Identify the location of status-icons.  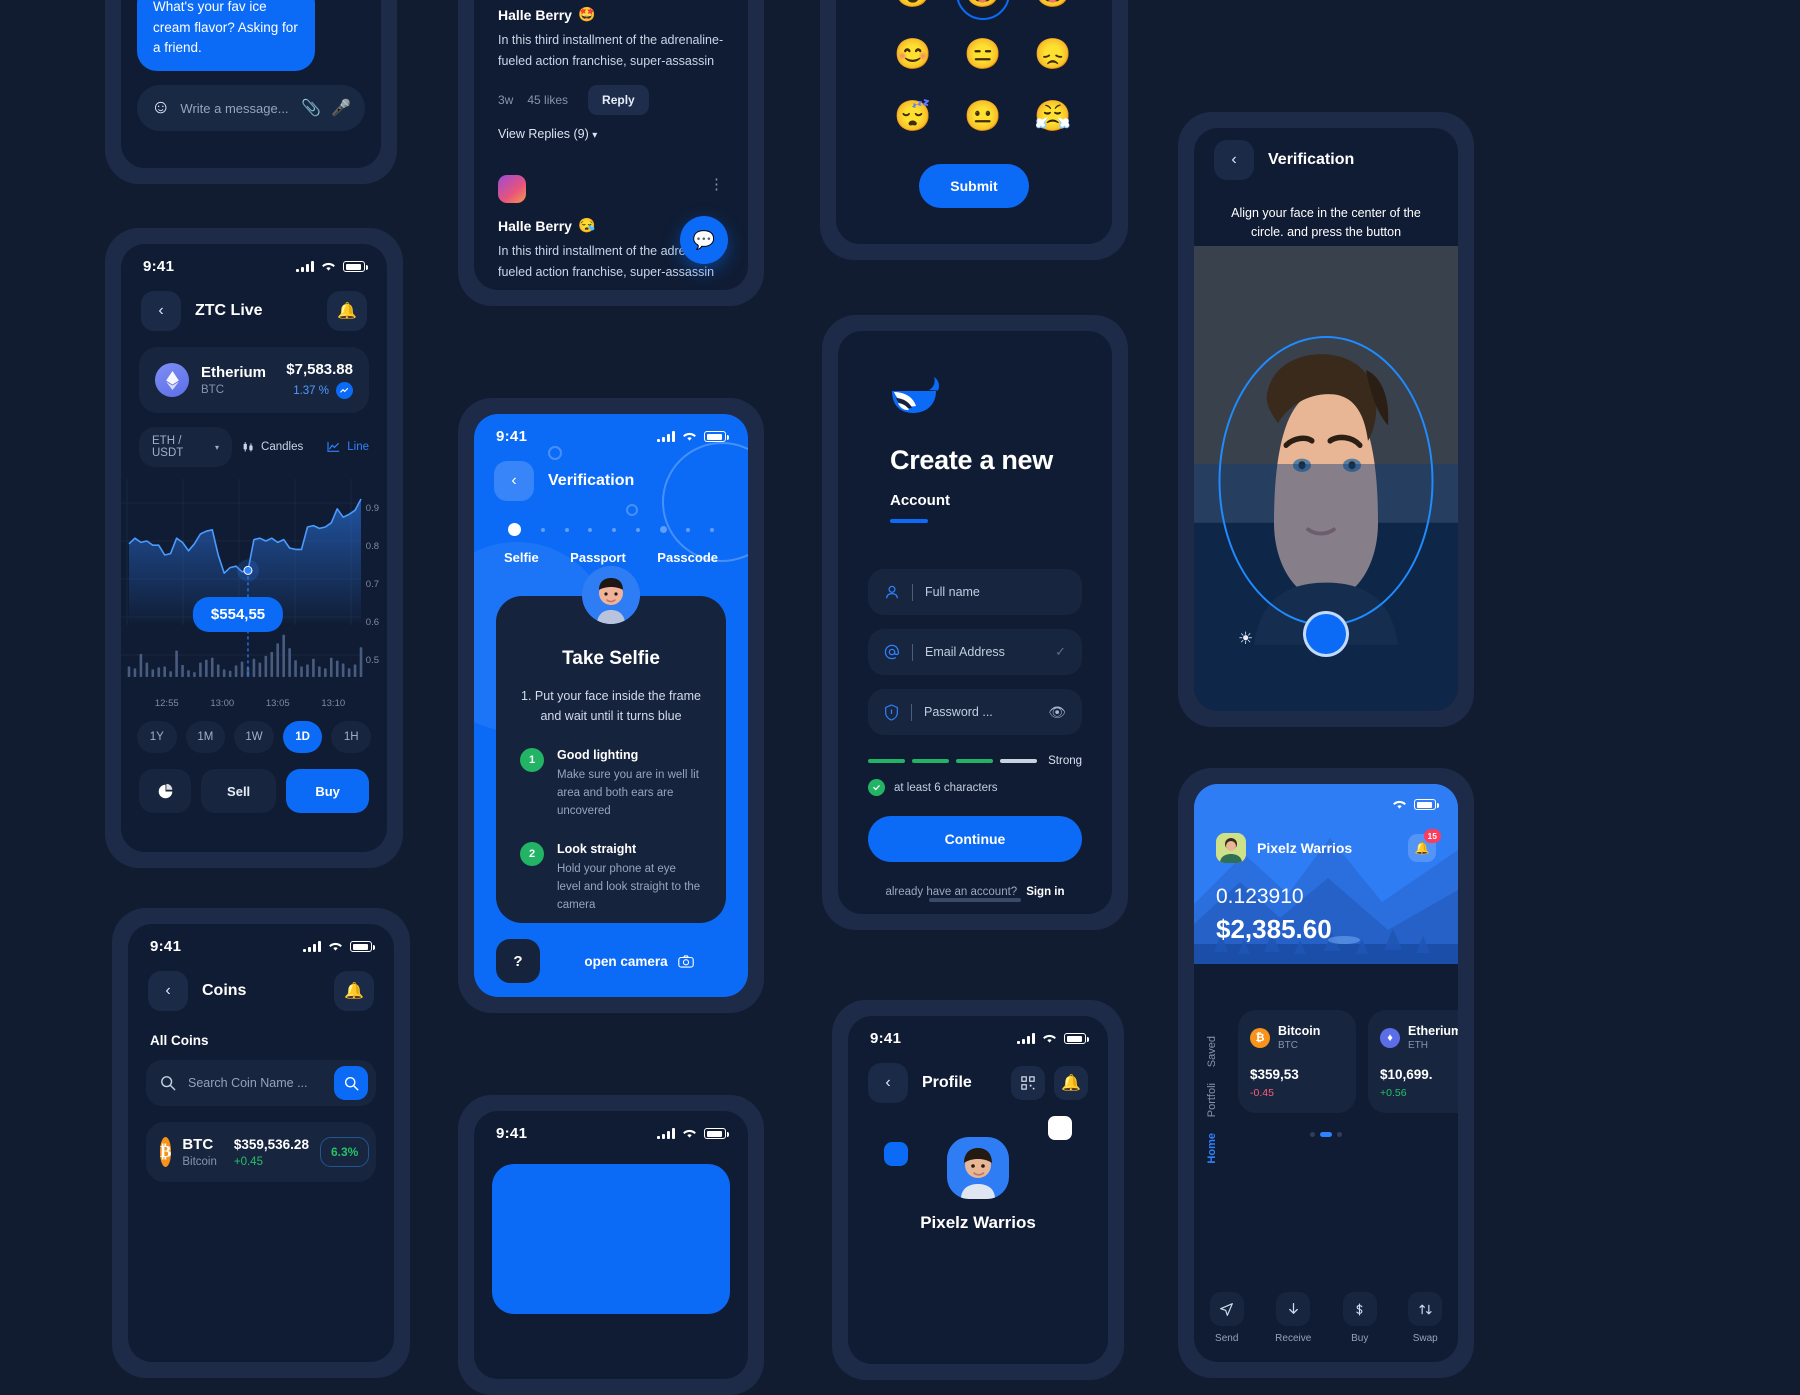
(332, 266).